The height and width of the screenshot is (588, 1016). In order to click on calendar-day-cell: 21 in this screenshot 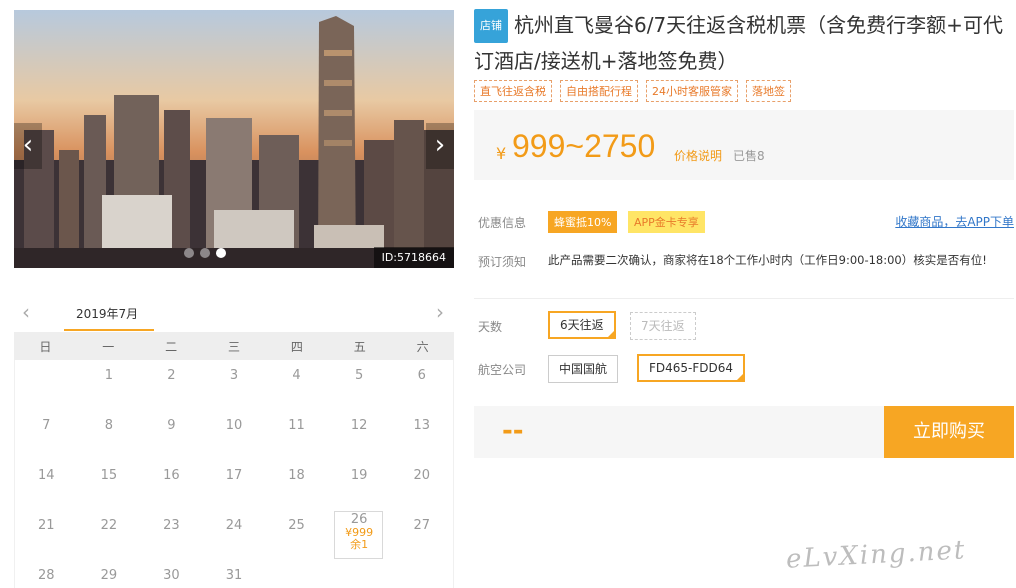, I will do `click(46, 535)`.